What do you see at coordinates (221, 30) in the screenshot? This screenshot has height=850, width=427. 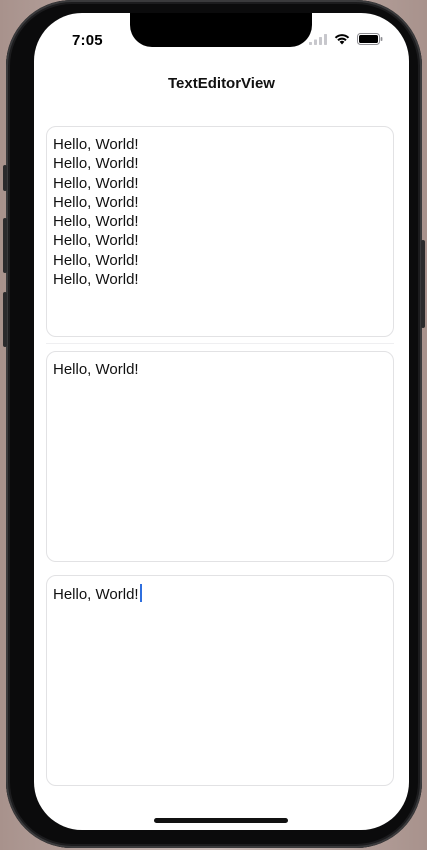 I see `notch` at bounding box center [221, 30].